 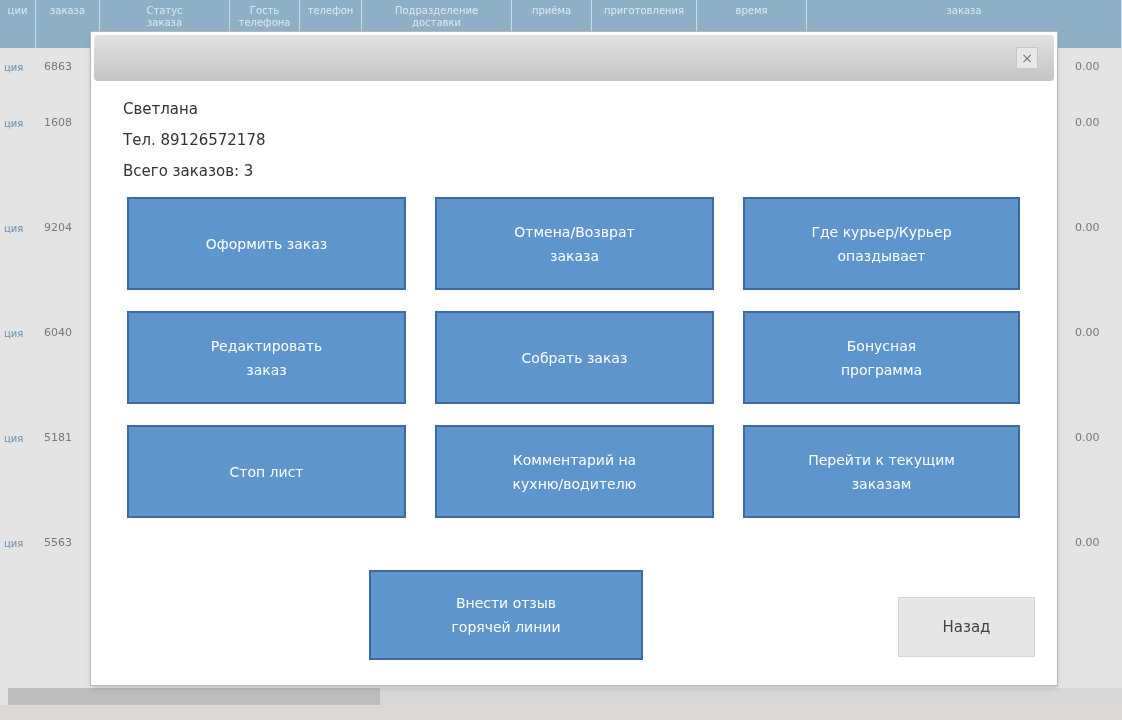 What do you see at coordinates (58, 438) in the screenshot?
I see `table-cell-text: 5181` at bounding box center [58, 438].